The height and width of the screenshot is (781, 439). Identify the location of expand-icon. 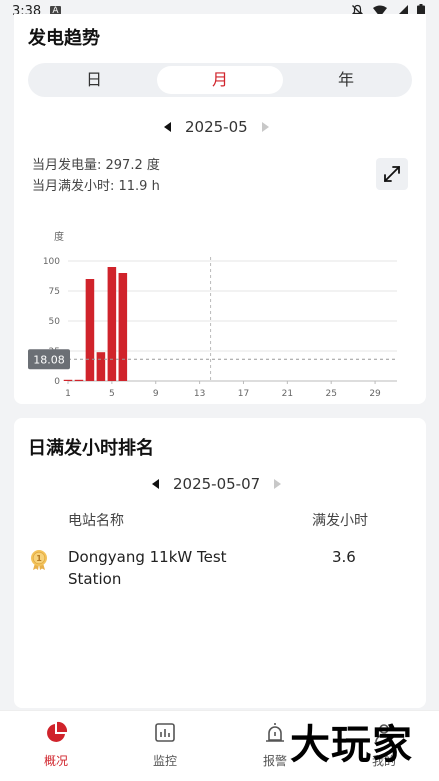
(392, 174).